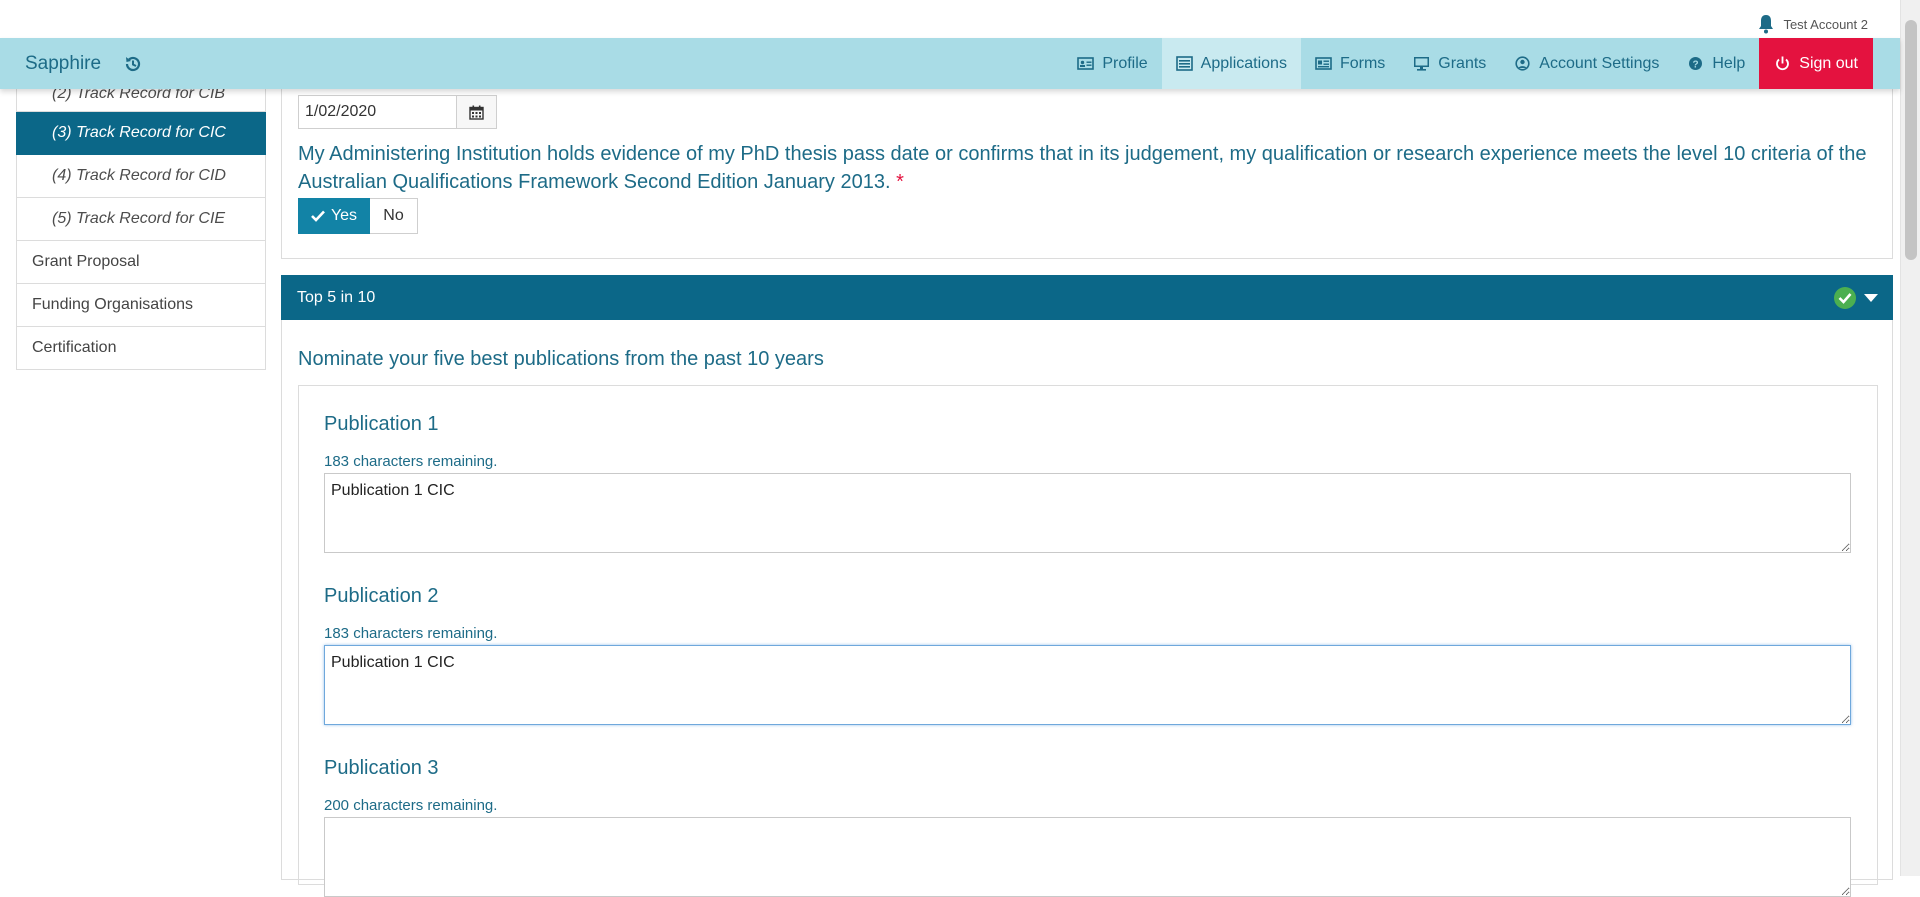 The image size is (1920, 897). What do you see at coordinates (1766, 24) in the screenshot?
I see `bell-icon` at bounding box center [1766, 24].